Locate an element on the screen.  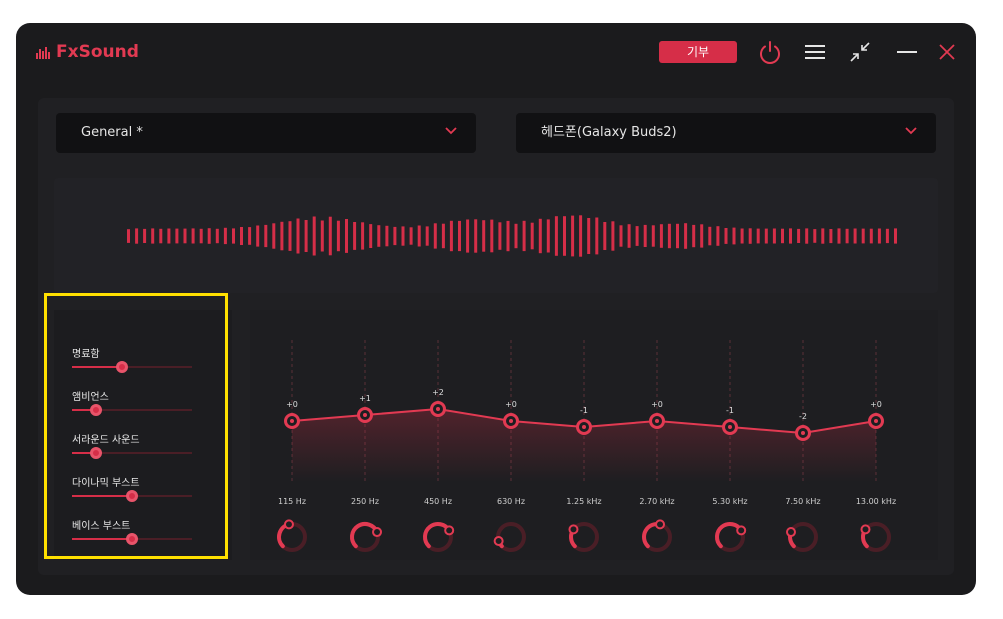
effect-slider: 다이나믹 부스트 is located at coordinates (133, 494).